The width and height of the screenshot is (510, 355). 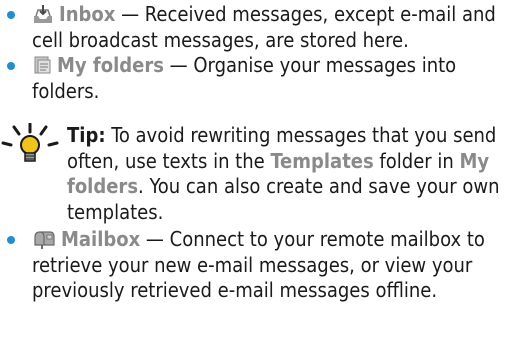 I want to click on templates-folder-keyword: Templates, so click(x=322, y=160).